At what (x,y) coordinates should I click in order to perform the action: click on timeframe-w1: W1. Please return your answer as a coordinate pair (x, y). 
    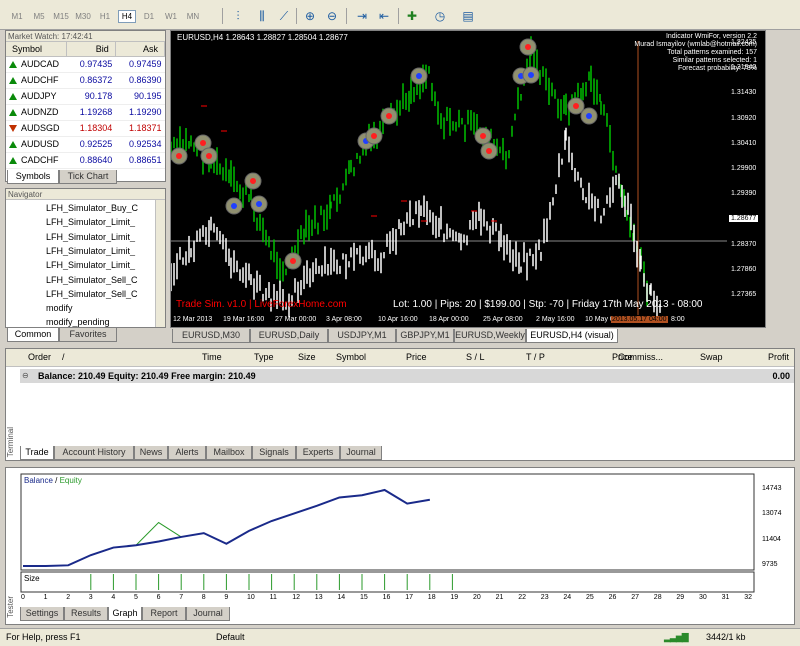
    Looking at the image, I should click on (171, 16).